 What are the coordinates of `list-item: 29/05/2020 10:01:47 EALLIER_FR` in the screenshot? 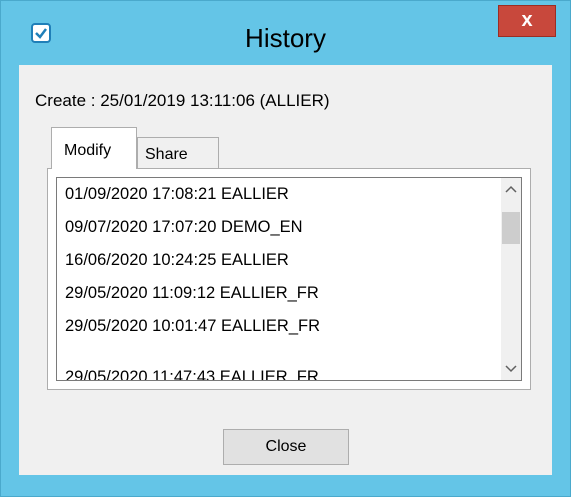 It's located at (192, 326).